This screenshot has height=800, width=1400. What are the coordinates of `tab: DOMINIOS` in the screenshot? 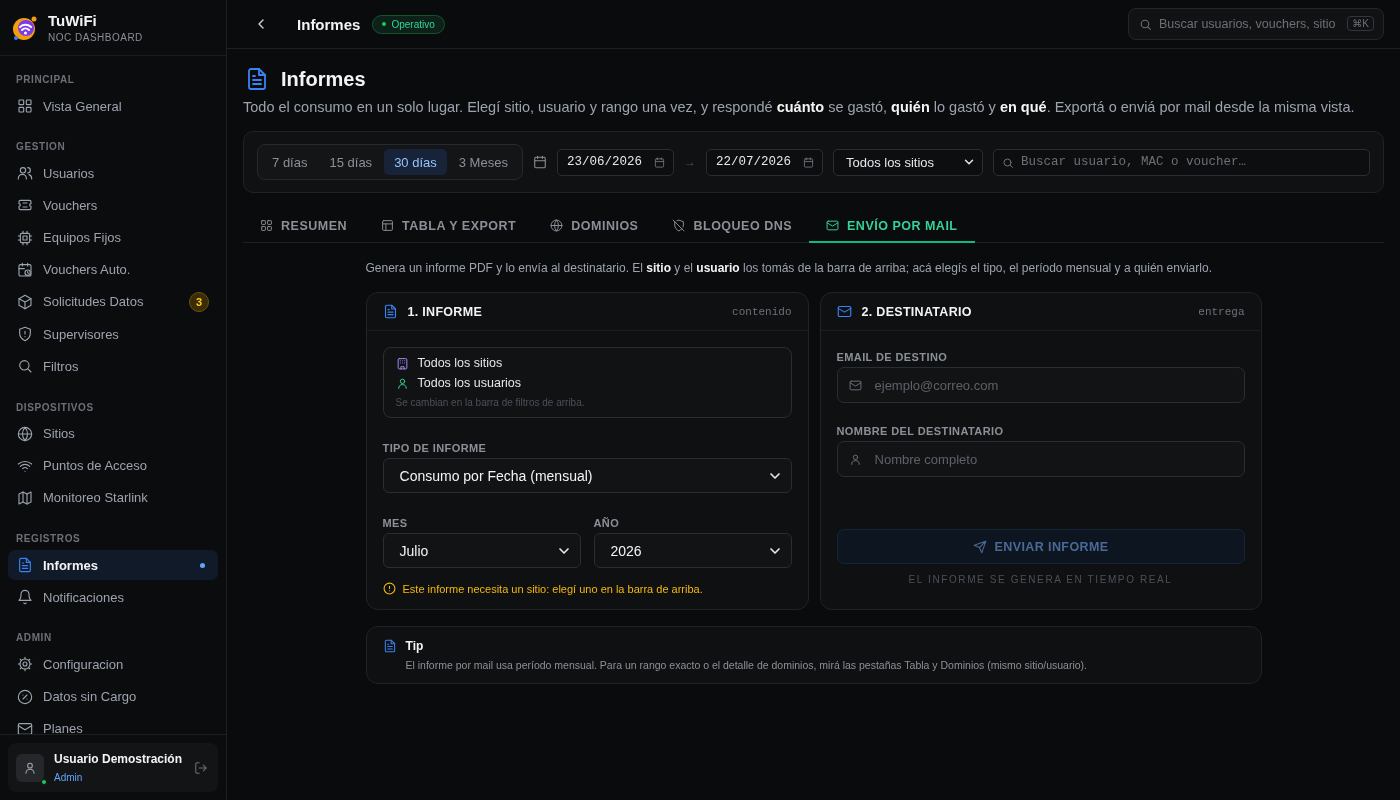 It's located at (594, 226).